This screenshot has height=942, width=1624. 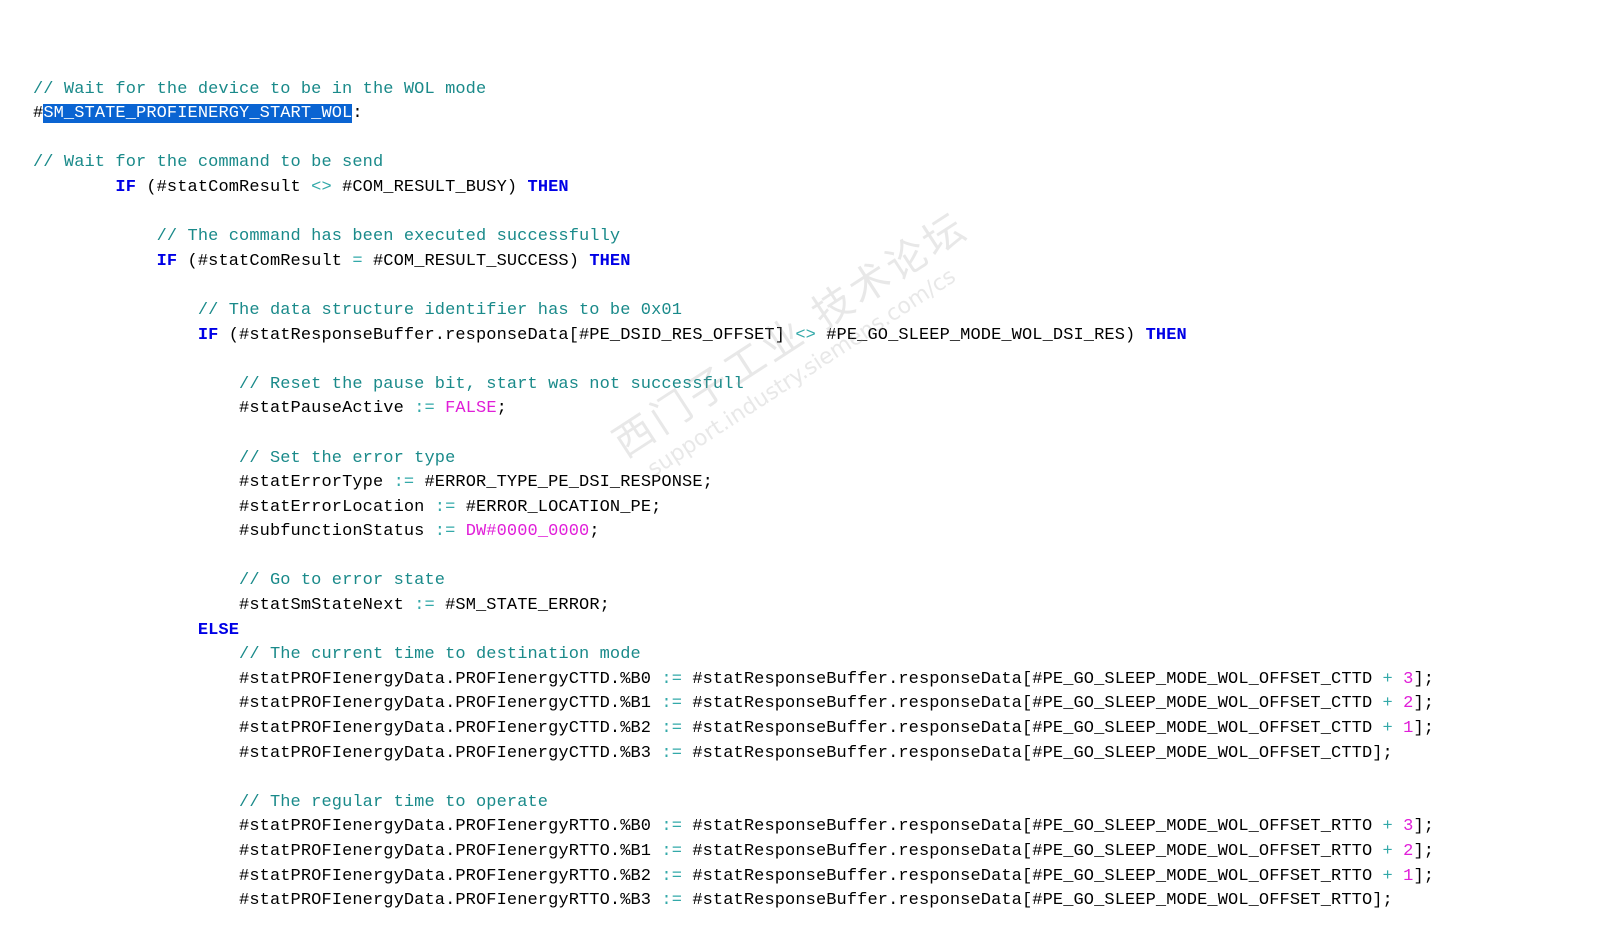 What do you see at coordinates (813, 409) in the screenshot?
I see `code-line: #statPauseActive := FALSE;` at bounding box center [813, 409].